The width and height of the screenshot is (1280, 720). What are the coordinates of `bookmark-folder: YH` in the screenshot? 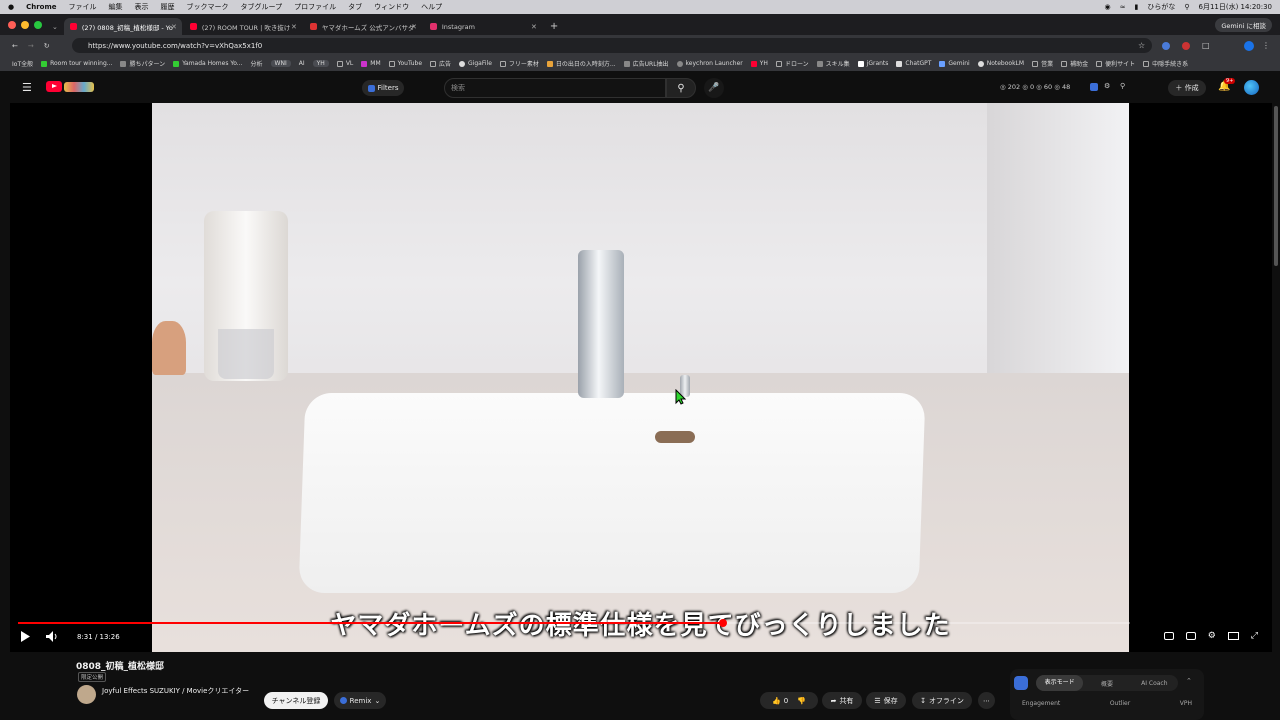 It's located at (320, 63).